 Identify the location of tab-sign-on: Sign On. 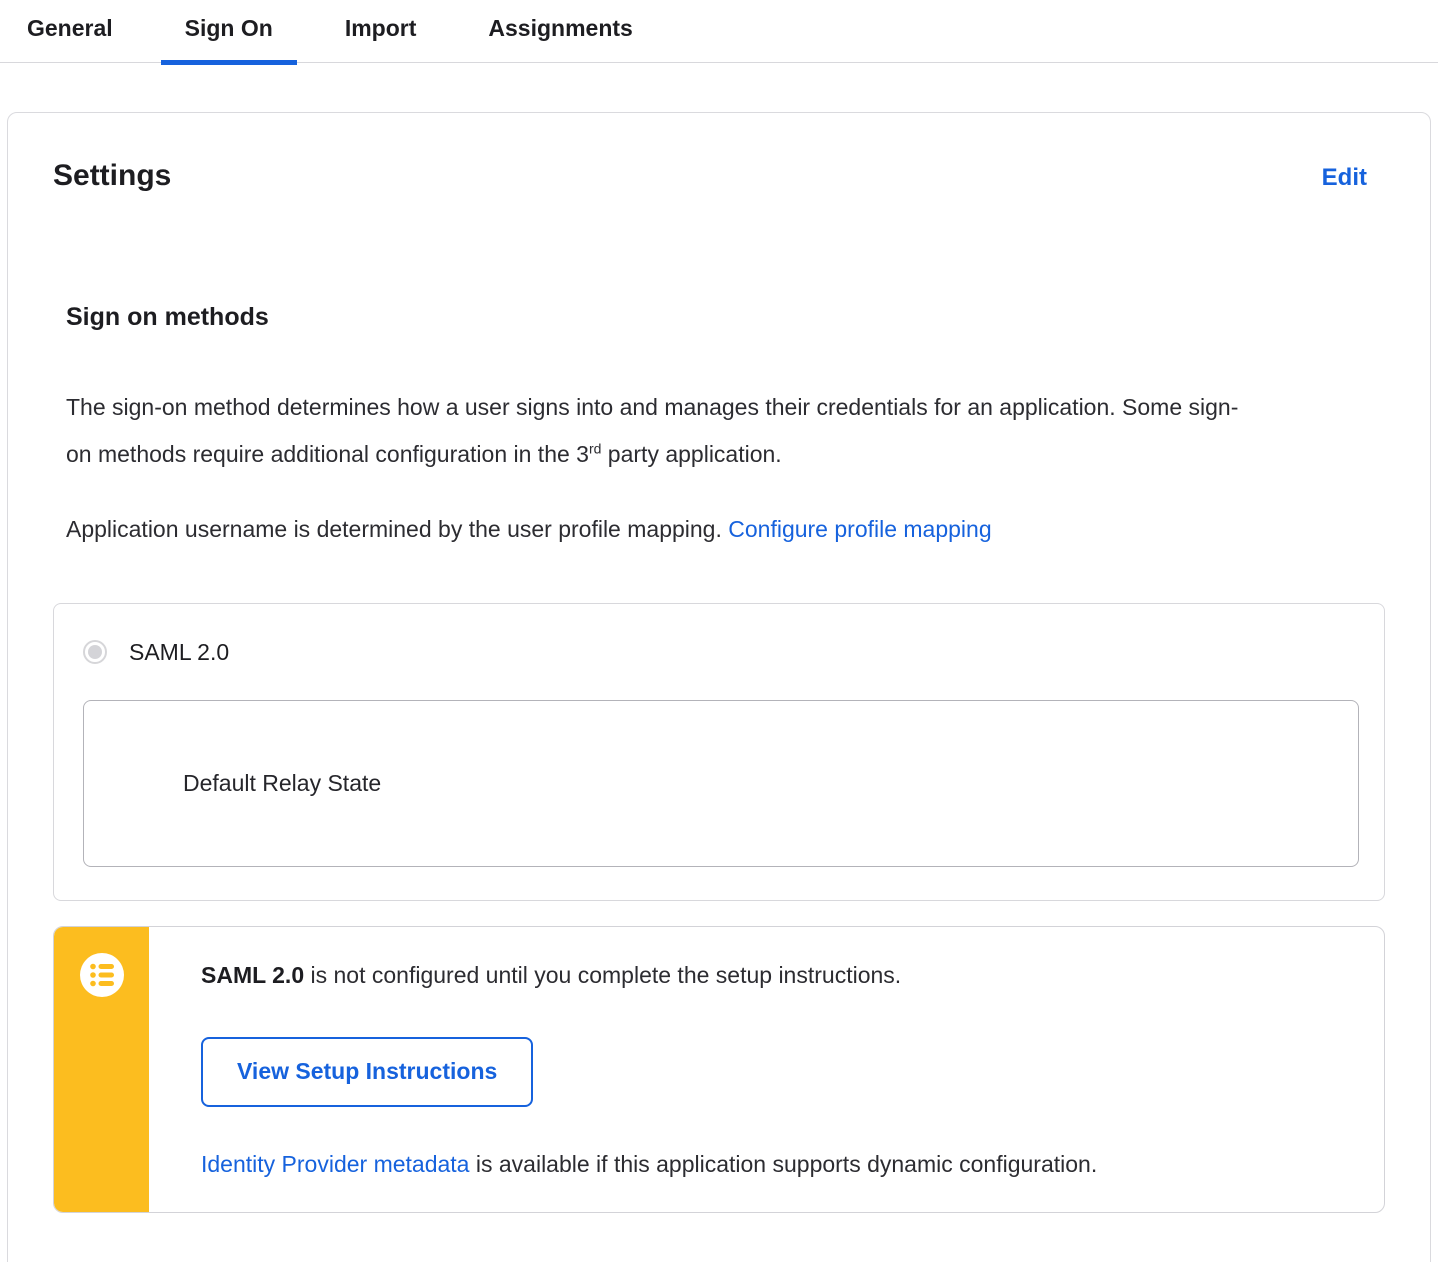
(229, 40).